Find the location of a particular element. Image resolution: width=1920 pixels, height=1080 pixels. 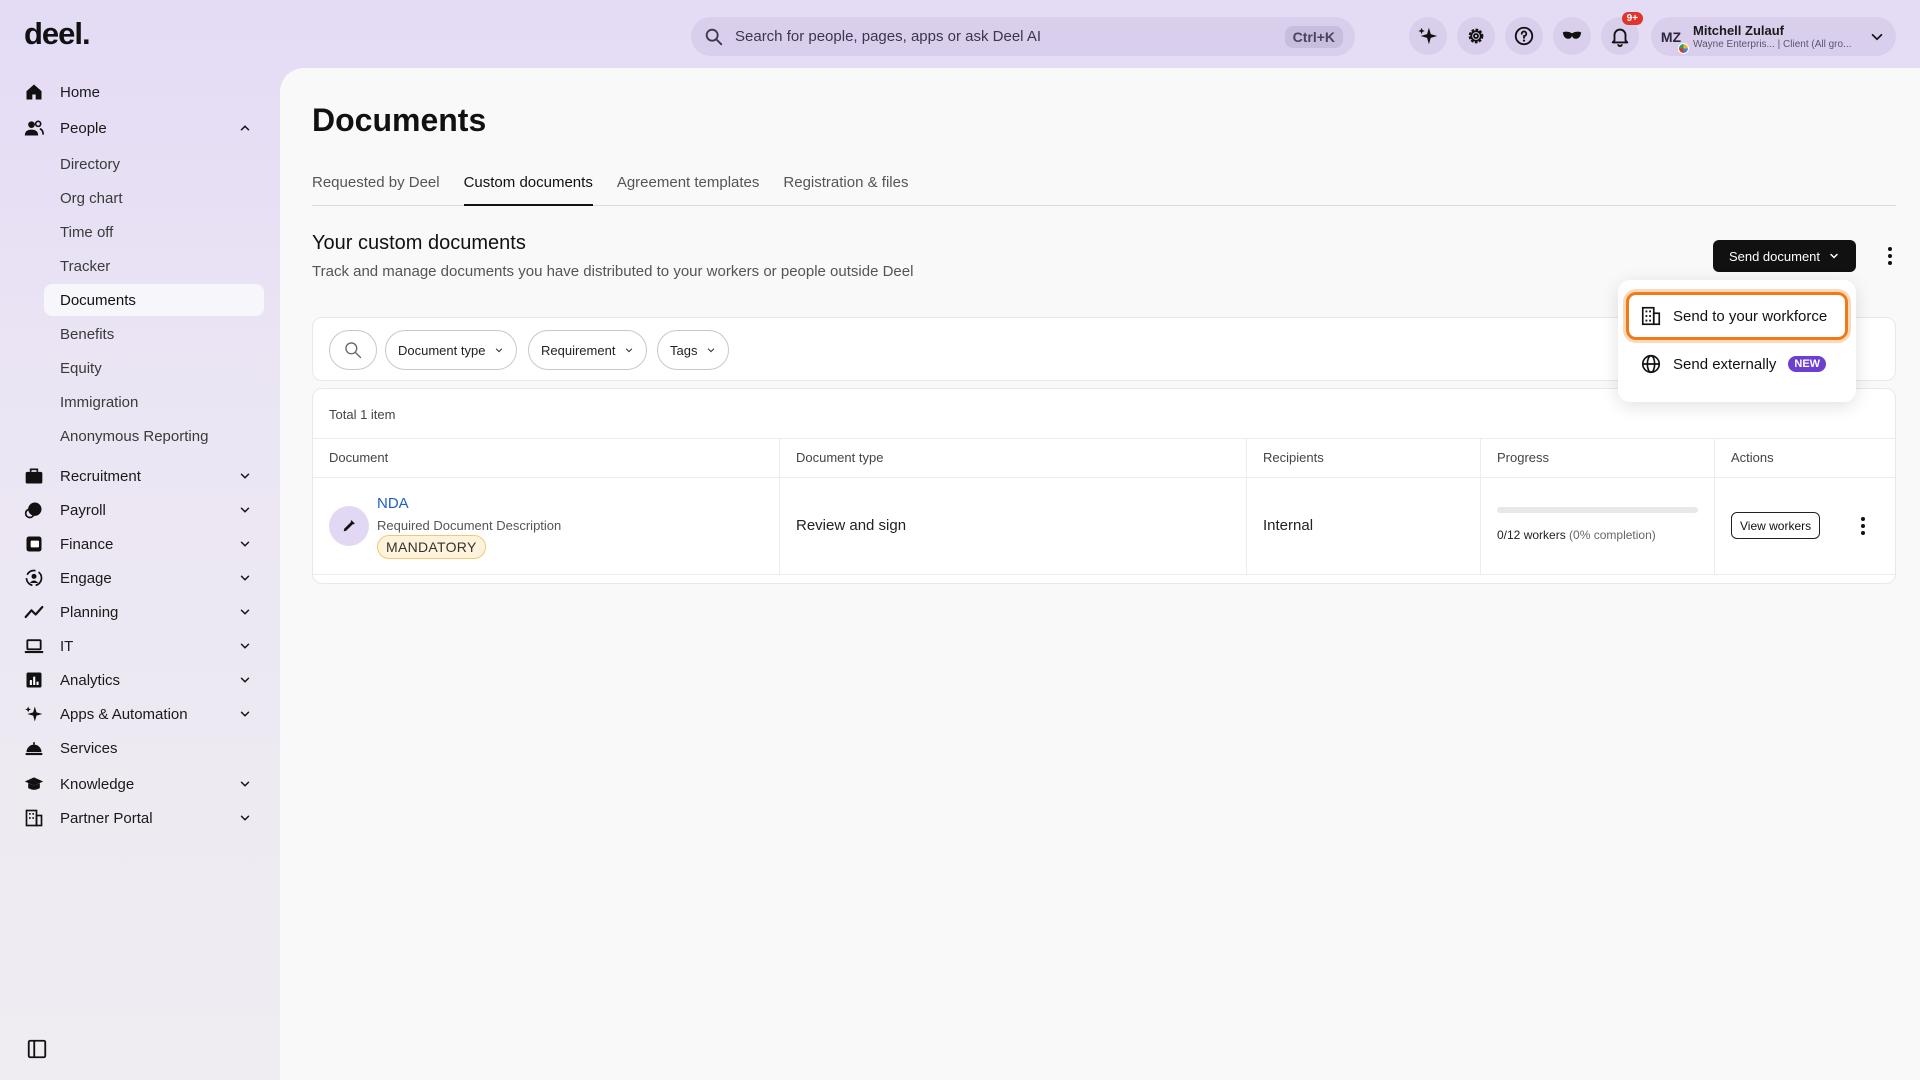

help-icon is located at coordinates (1524, 36).